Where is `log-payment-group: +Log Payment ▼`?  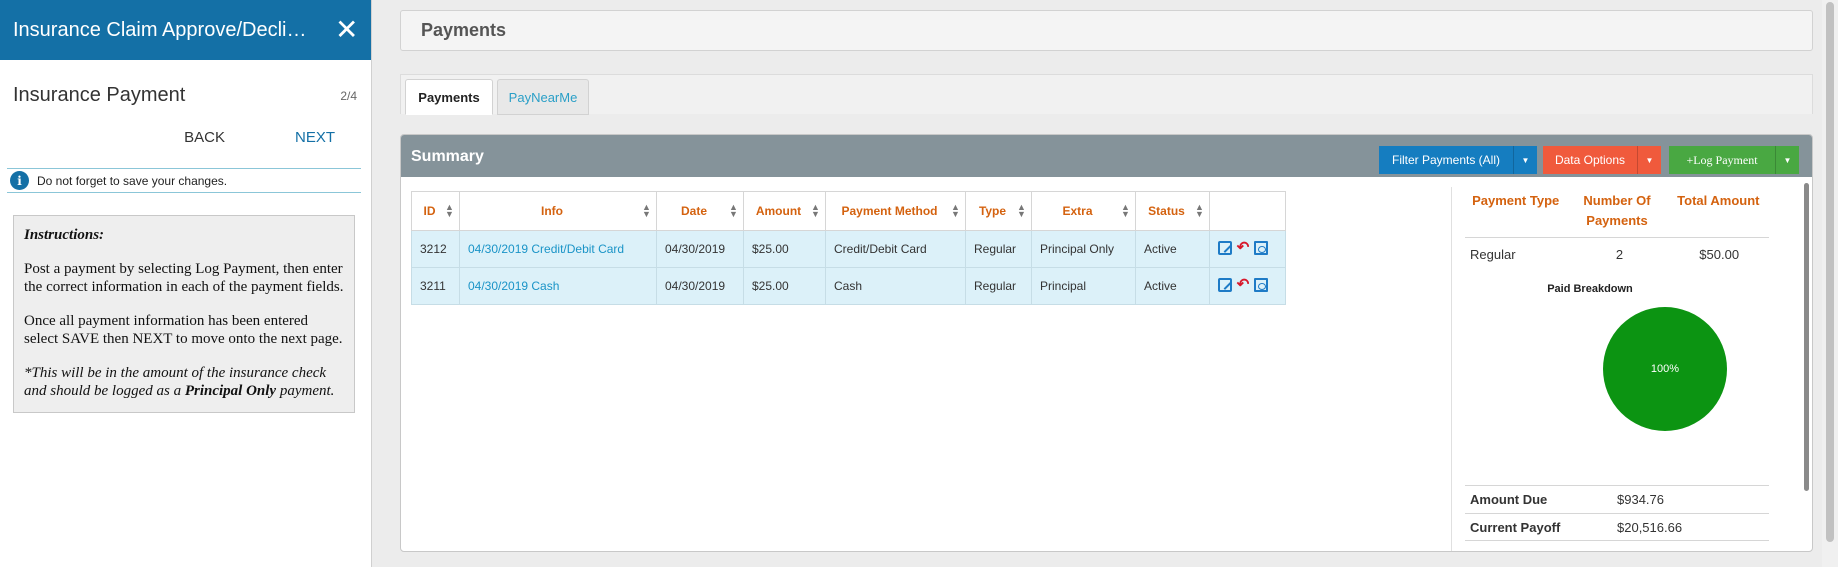 log-payment-group: +Log Payment ▼ is located at coordinates (1734, 160).